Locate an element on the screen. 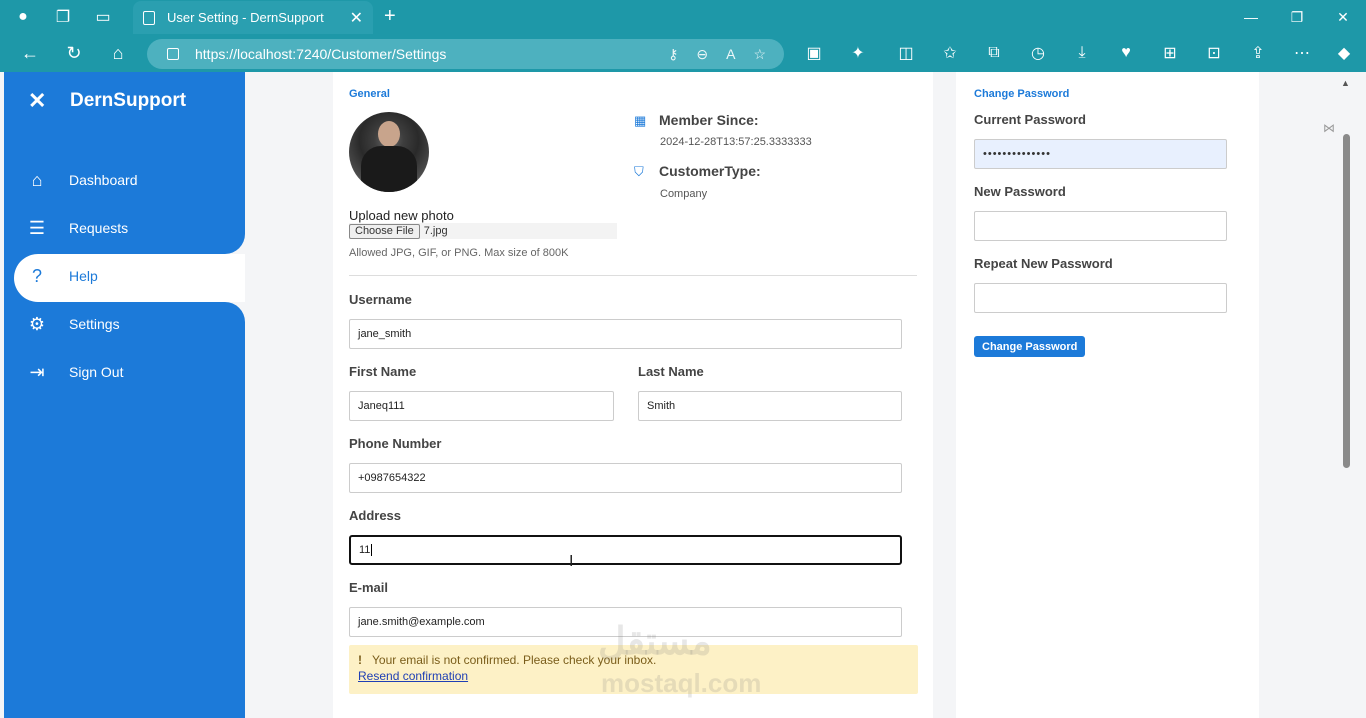  choose-file-button: Choose File is located at coordinates (384, 231).